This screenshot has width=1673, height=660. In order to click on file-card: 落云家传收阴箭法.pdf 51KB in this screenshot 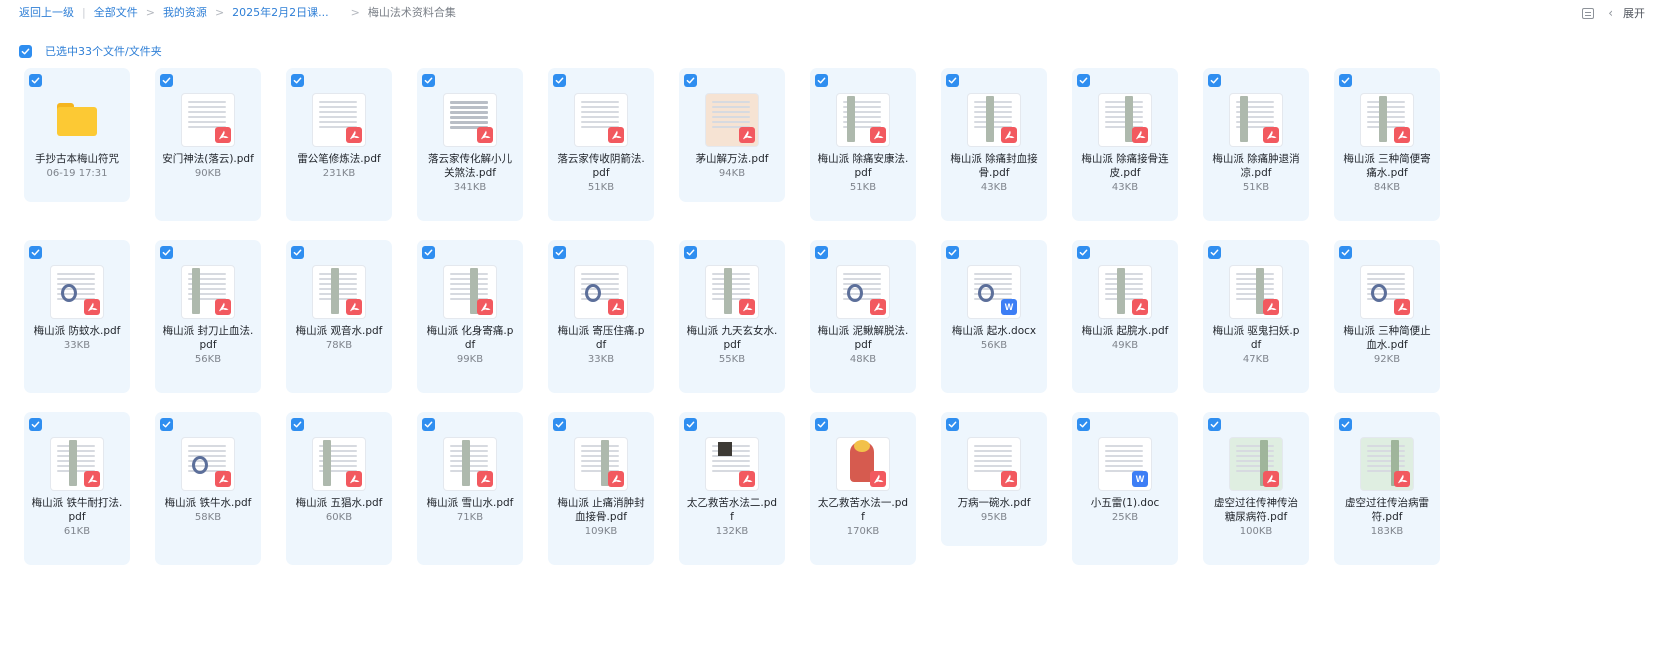, I will do `click(601, 144)`.